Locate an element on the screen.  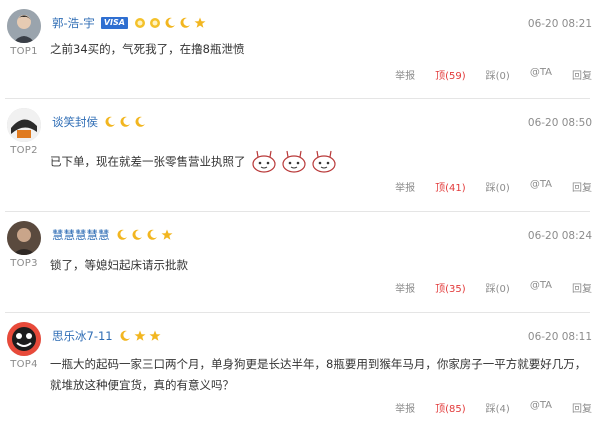
comment-text: 已下单，现在就差一张零售营业执照了 is located at coordinates (195, 162).